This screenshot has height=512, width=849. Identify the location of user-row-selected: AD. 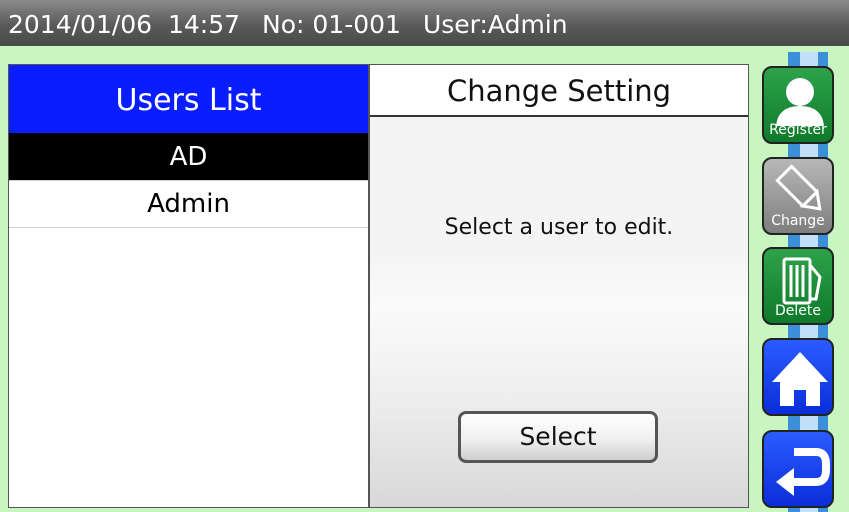
(188, 157).